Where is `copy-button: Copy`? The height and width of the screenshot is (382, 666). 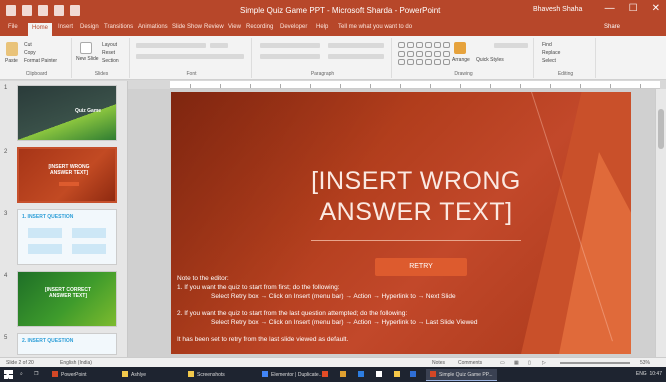
copy-button: Copy is located at coordinates (30, 53).